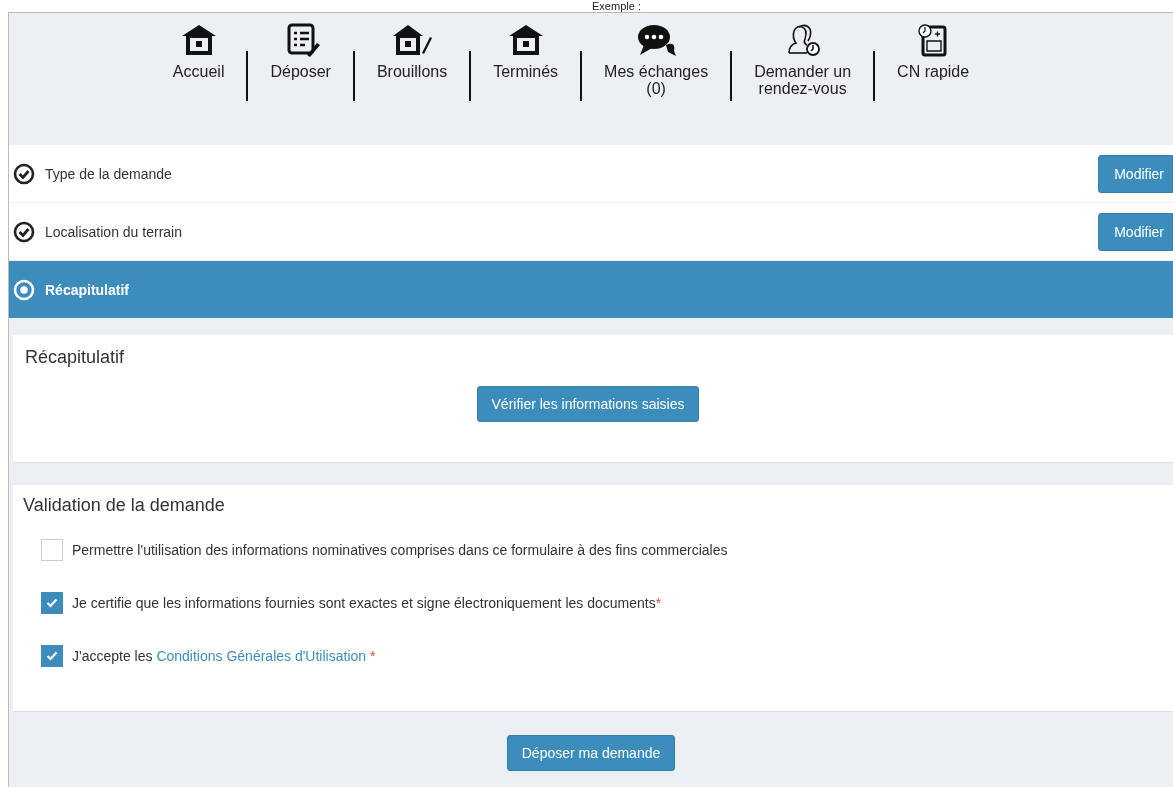 This screenshot has width=1173, height=787. I want to click on checkbox-label: J'accepte les Conditions Générales d'Utilisation *, so click(224, 656).